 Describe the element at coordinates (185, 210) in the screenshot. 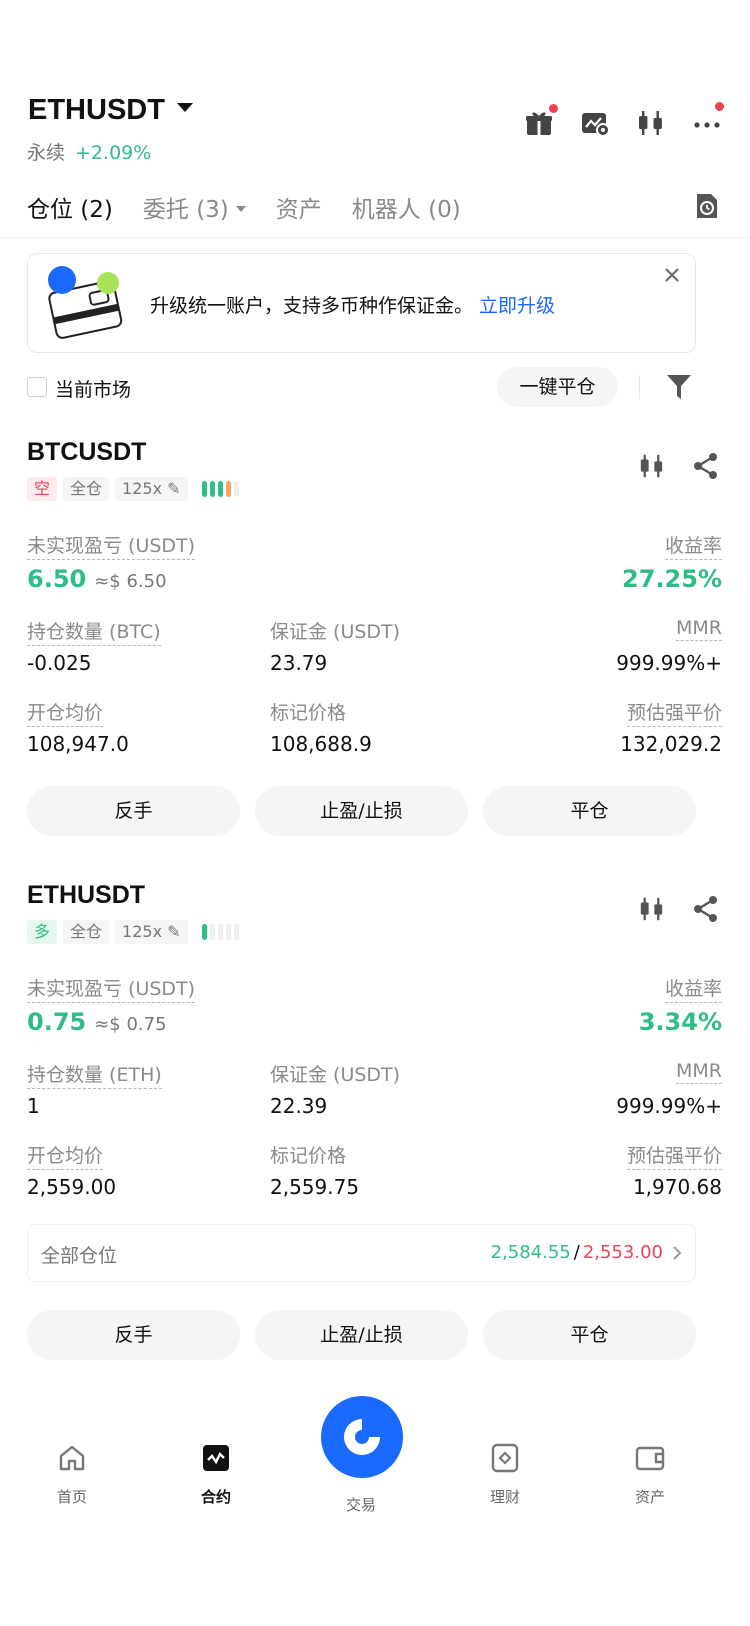

I see `tab-orders-label: 委托 (3)` at that location.